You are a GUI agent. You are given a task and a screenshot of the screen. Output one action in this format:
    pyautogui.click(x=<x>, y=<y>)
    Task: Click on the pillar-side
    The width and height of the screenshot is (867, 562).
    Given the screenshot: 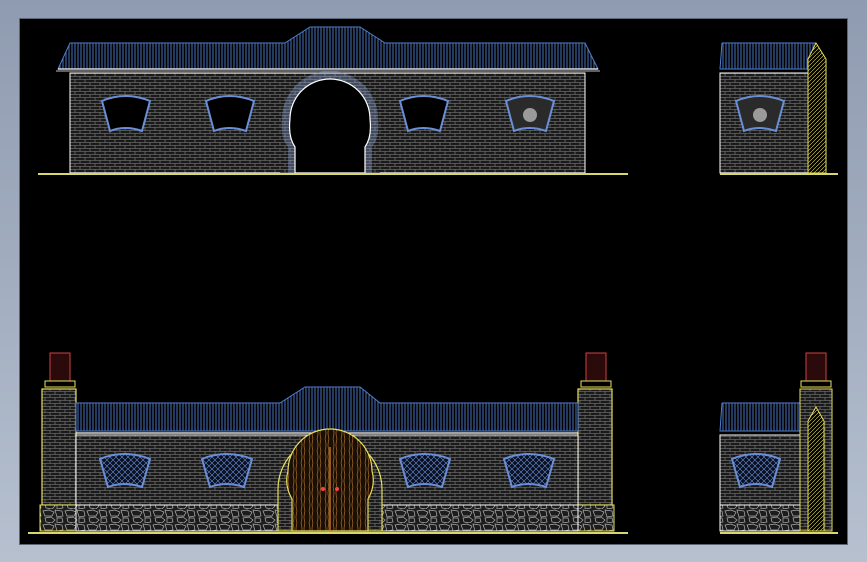 What is the action you would take?
    pyautogui.click(x=816, y=442)
    